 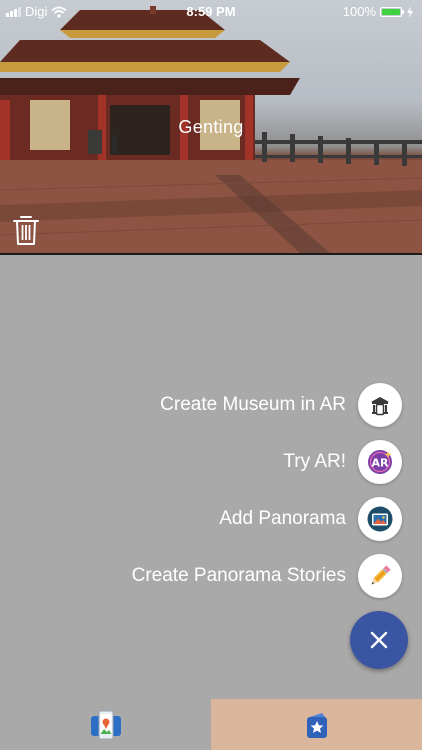 I want to click on battery-icon, so click(x=392, y=11).